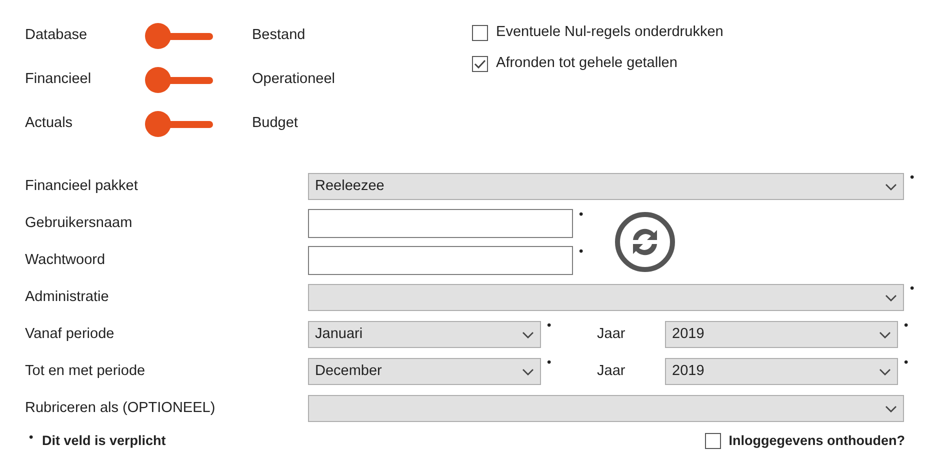  What do you see at coordinates (275, 124) in the screenshot?
I see `toggle-label: Budget` at bounding box center [275, 124].